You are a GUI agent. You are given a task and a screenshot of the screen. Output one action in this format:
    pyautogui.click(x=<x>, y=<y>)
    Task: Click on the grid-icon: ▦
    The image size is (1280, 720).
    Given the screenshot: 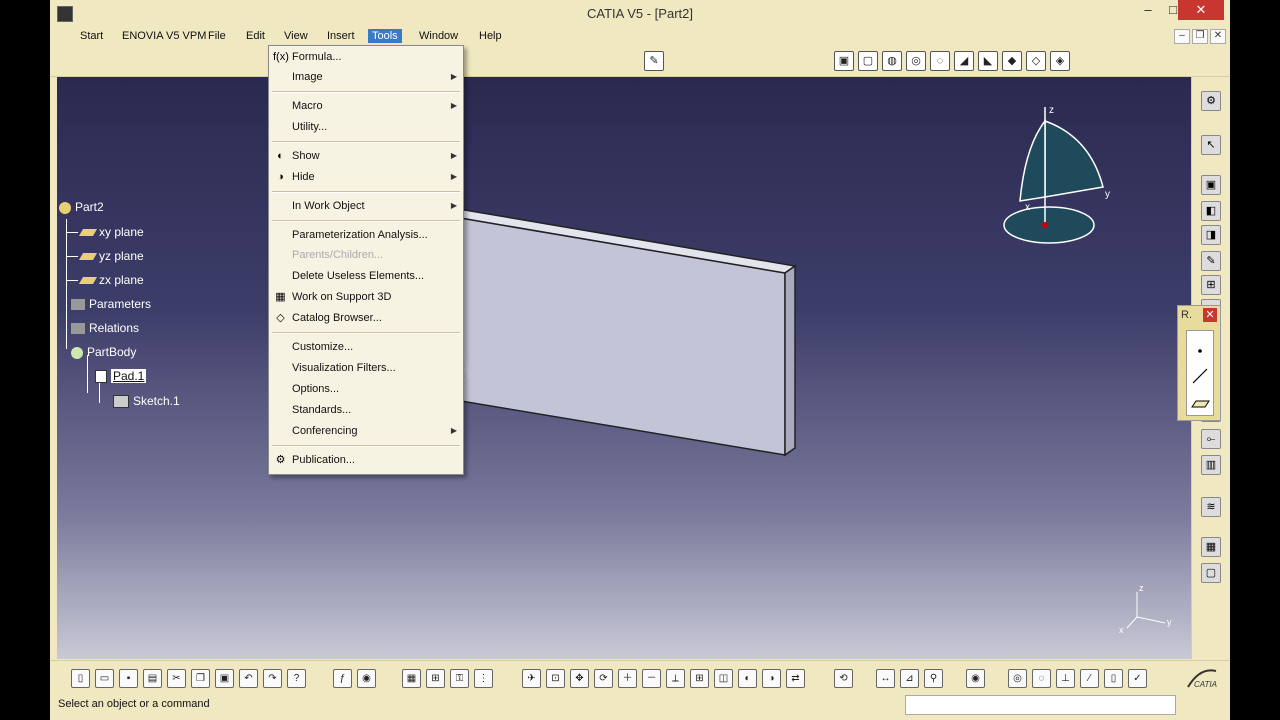 What is the action you would take?
    pyautogui.click(x=1211, y=547)
    